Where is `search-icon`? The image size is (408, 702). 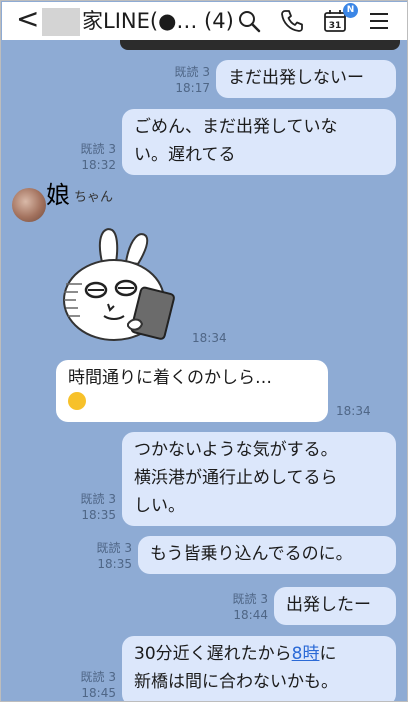
search-icon is located at coordinates (249, 21).